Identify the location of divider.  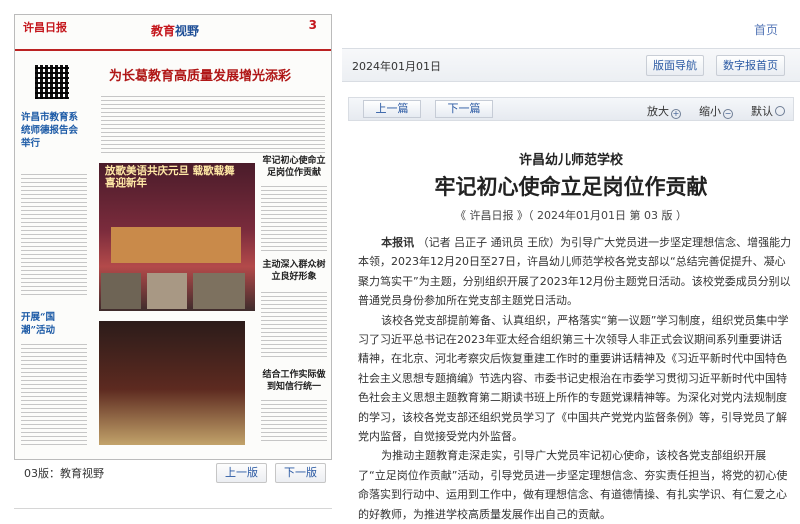
(173, 508).